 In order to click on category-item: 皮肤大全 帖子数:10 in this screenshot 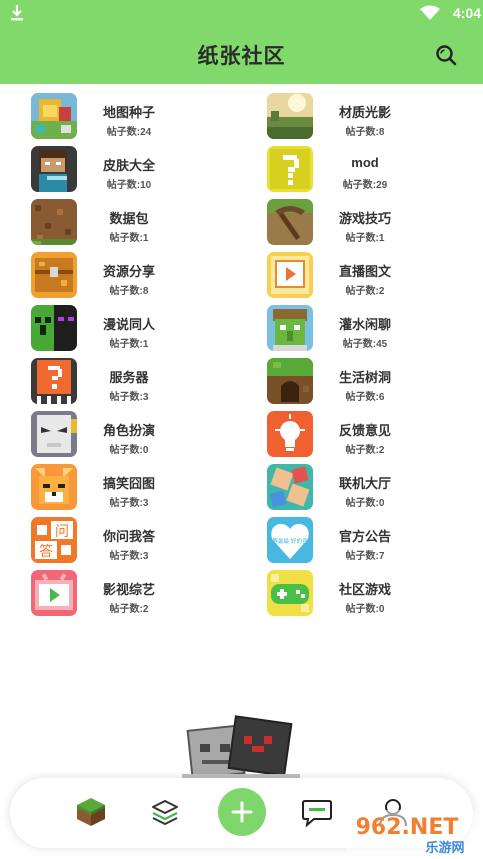, I will do `click(136, 171)`.